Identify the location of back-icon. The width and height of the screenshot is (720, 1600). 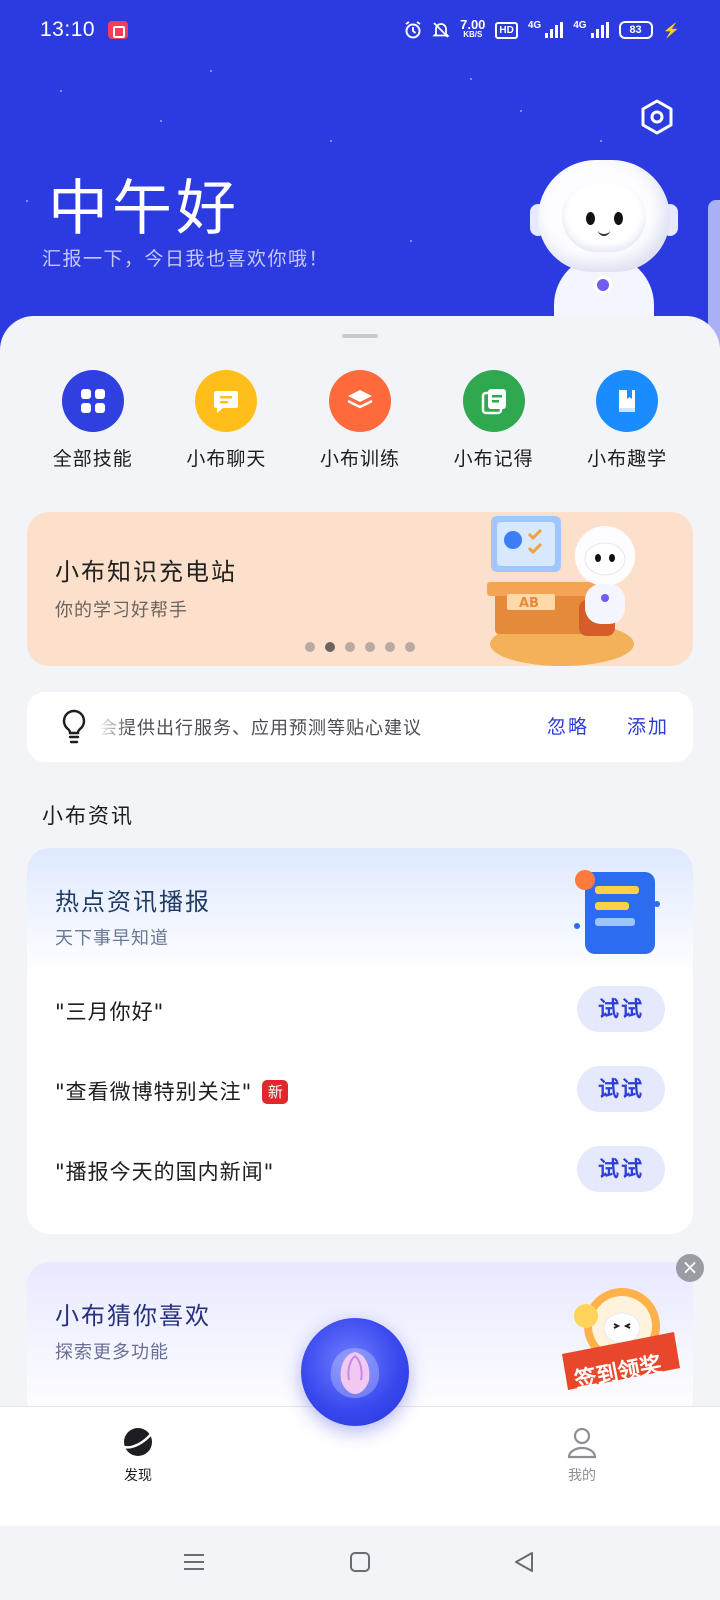
(524, 1562).